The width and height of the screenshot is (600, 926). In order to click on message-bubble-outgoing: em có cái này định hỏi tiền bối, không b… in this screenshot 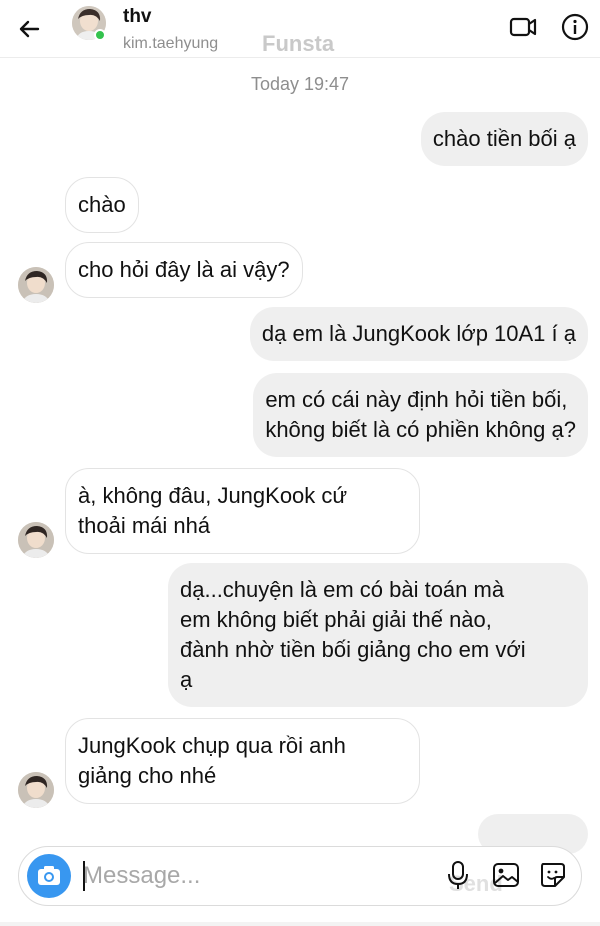, I will do `click(420, 415)`.